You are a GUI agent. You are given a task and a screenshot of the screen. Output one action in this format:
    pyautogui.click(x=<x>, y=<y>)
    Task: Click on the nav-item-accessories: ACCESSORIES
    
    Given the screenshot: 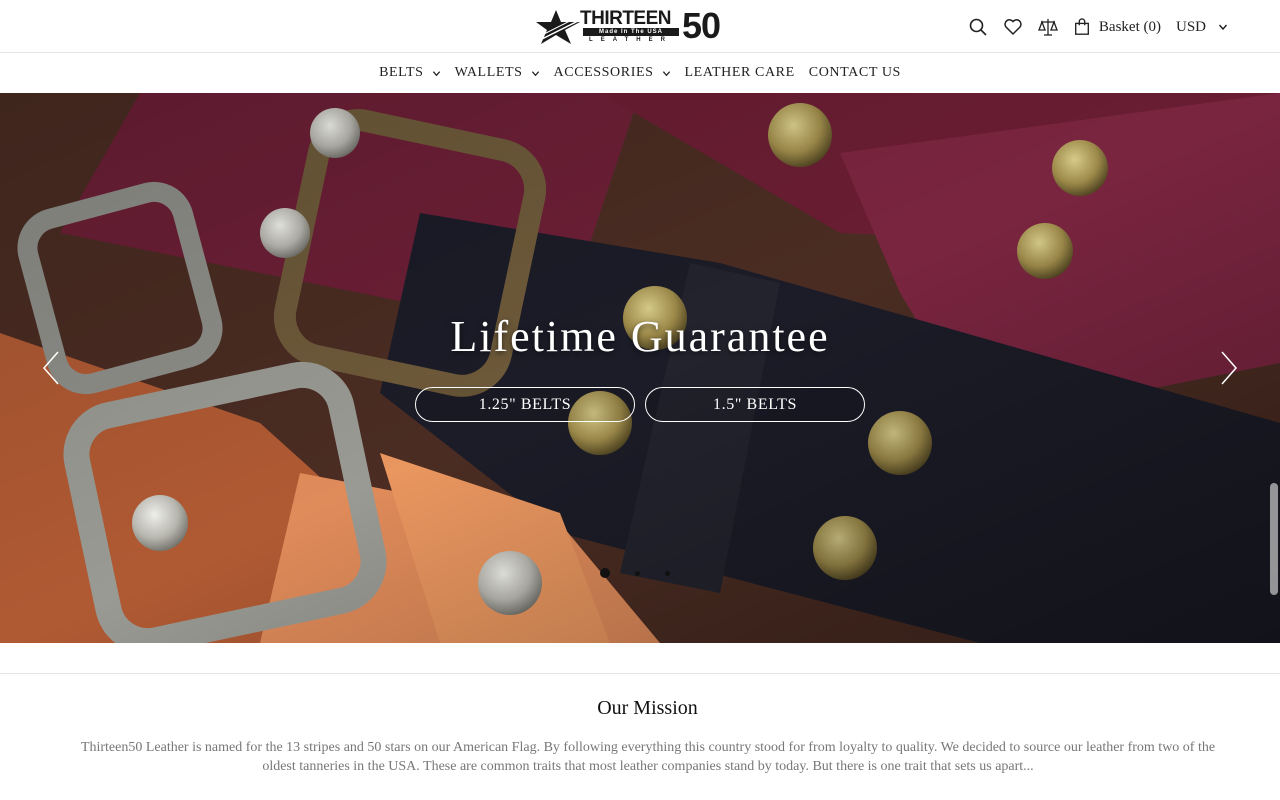 What is the action you would take?
    pyautogui.click(x=612, y=73)
    